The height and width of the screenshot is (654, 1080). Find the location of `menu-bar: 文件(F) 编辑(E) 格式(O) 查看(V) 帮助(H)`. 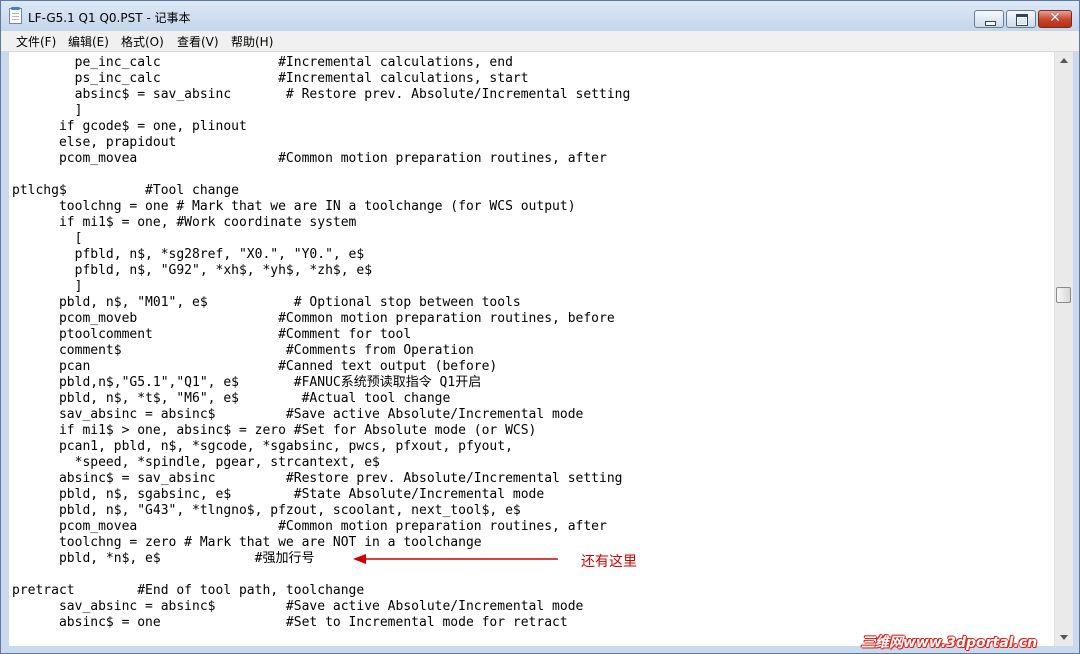

menu-bar: 文件(F) 编辑(E) 格式(O) 查看(V) 帮助(H) is located at coordinates (540, 41).